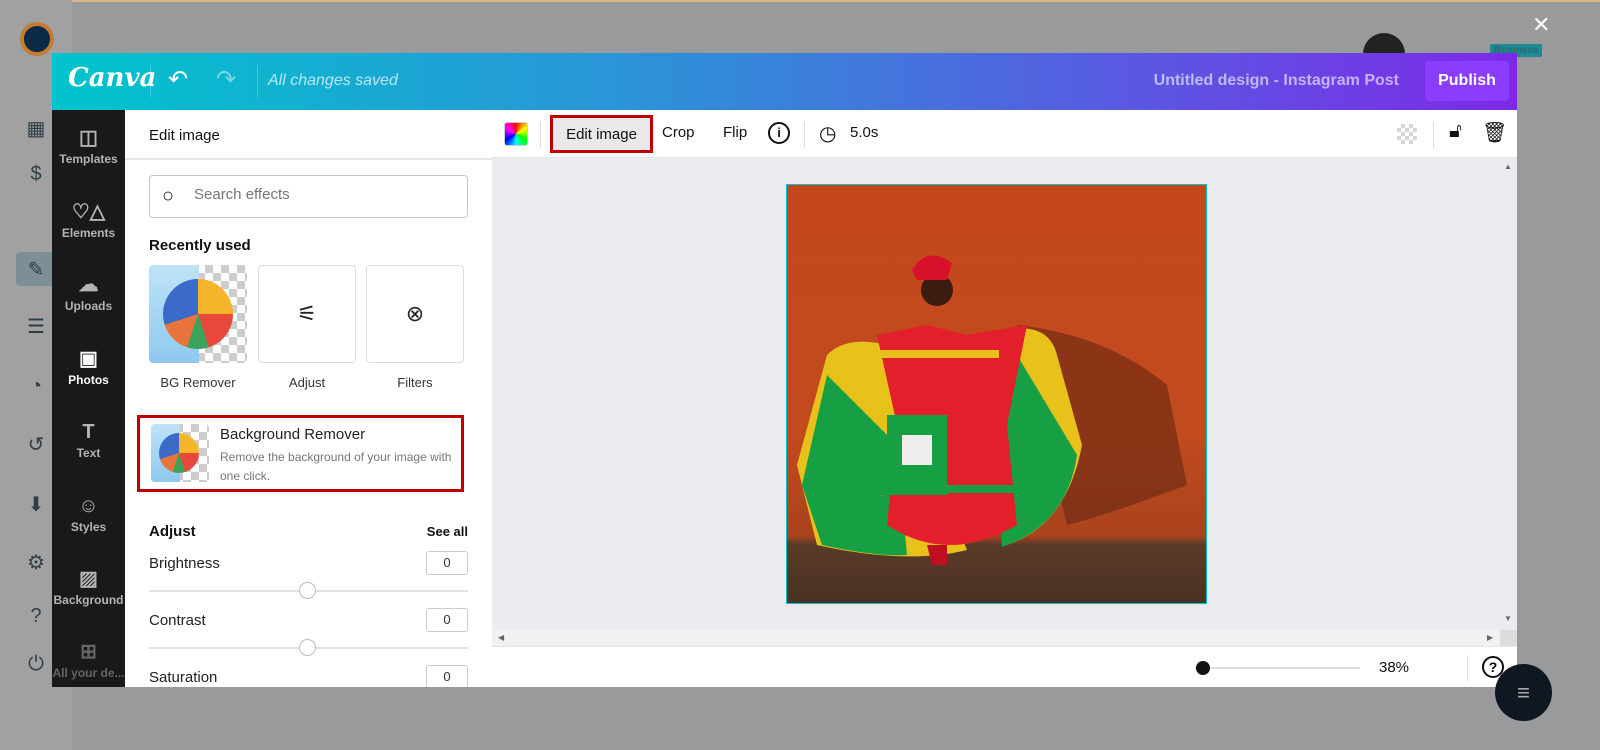 The width and height of the screenshot is (1600, 750). I want to click on search-input, so click(324, 194).